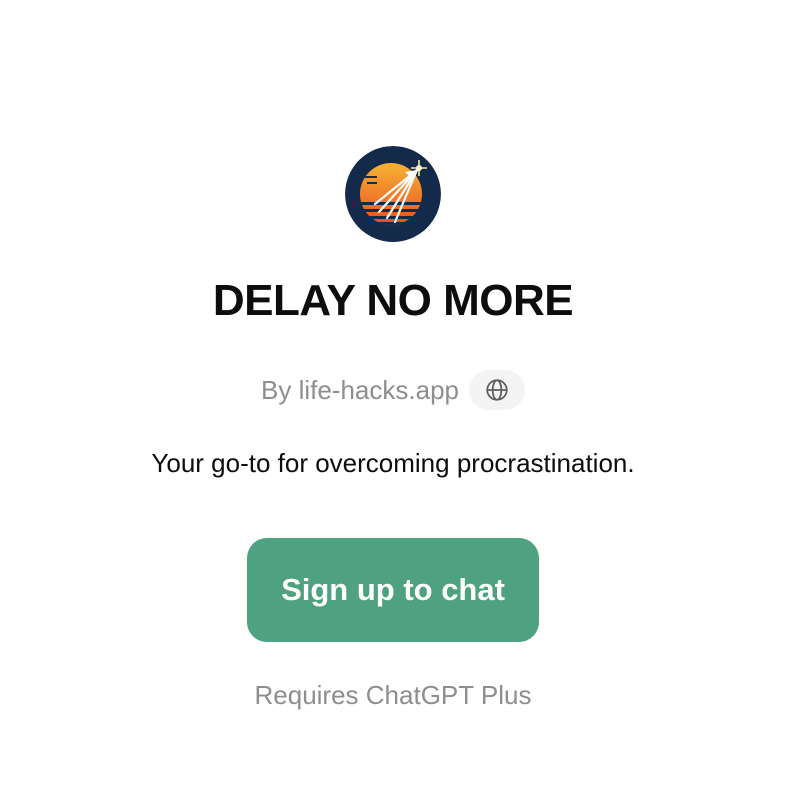 This screenshot has height=800, width=800. Describe the element at coordinates (393, 695) in the screenshot. I see `requirement-note: Requires ChatGPT Plus` at that location.